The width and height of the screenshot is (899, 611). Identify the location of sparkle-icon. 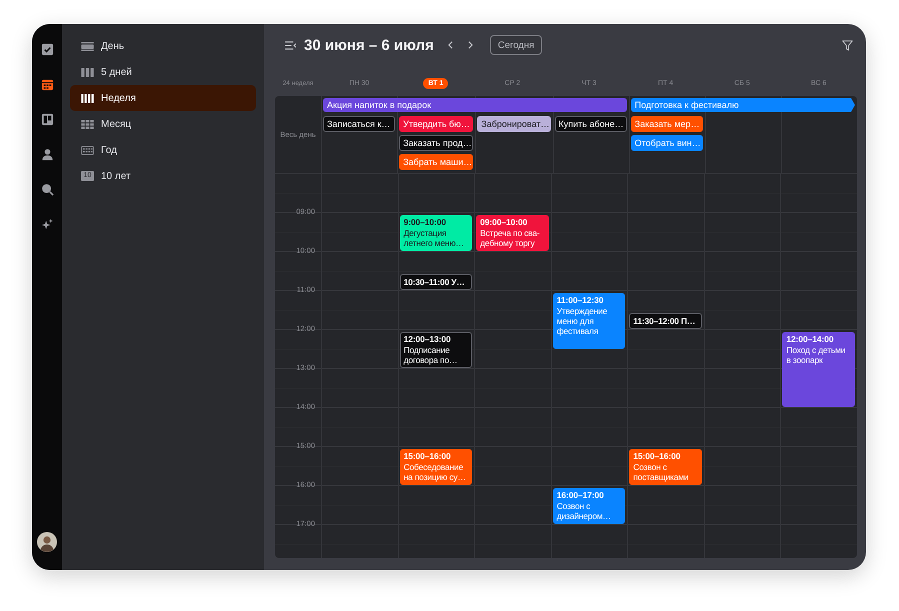
(47, 224).